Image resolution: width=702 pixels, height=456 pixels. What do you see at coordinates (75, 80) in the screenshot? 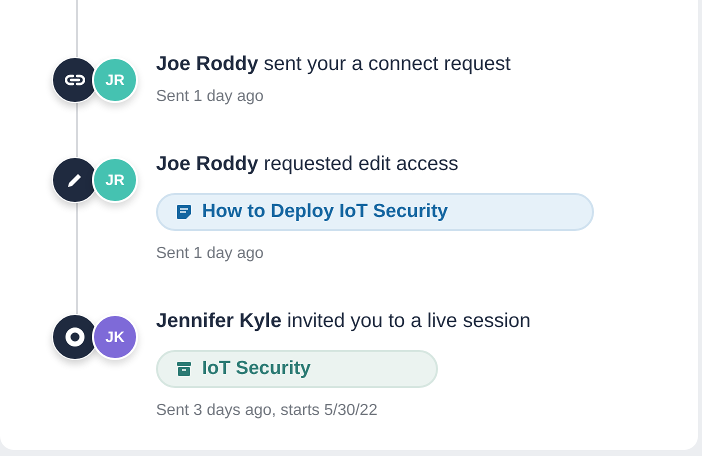
I see `link-icon` at bounding box center [75, 80].